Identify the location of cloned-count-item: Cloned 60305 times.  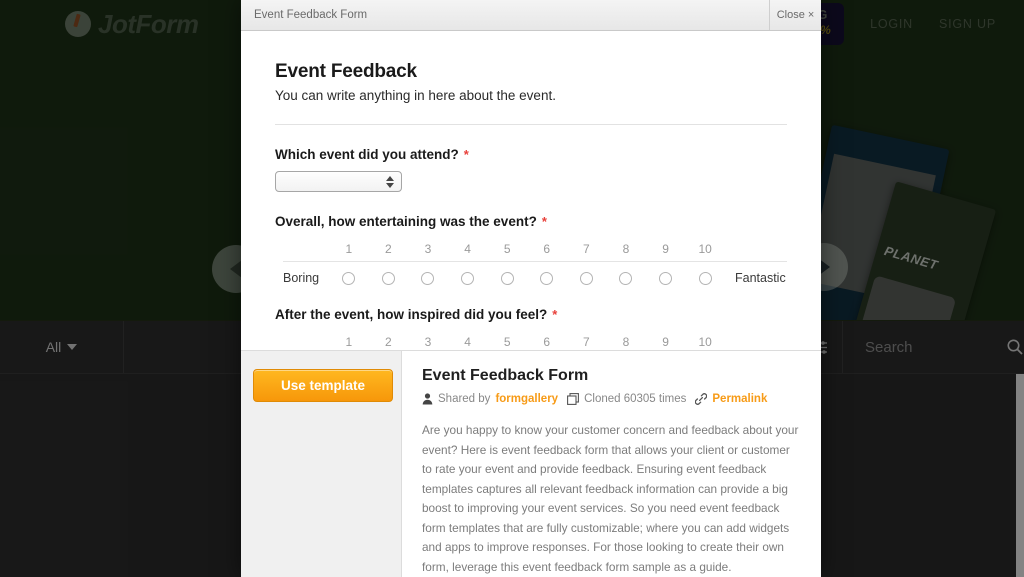
(626, 399).